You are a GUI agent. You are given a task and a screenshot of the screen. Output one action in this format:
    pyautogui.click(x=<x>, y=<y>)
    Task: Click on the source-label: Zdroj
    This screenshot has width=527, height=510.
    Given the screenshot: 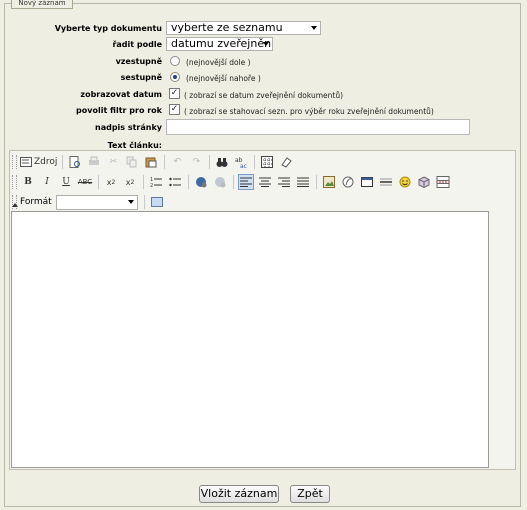 What is the action you would take?
    pyautogui.click(x=46, y=162)
    